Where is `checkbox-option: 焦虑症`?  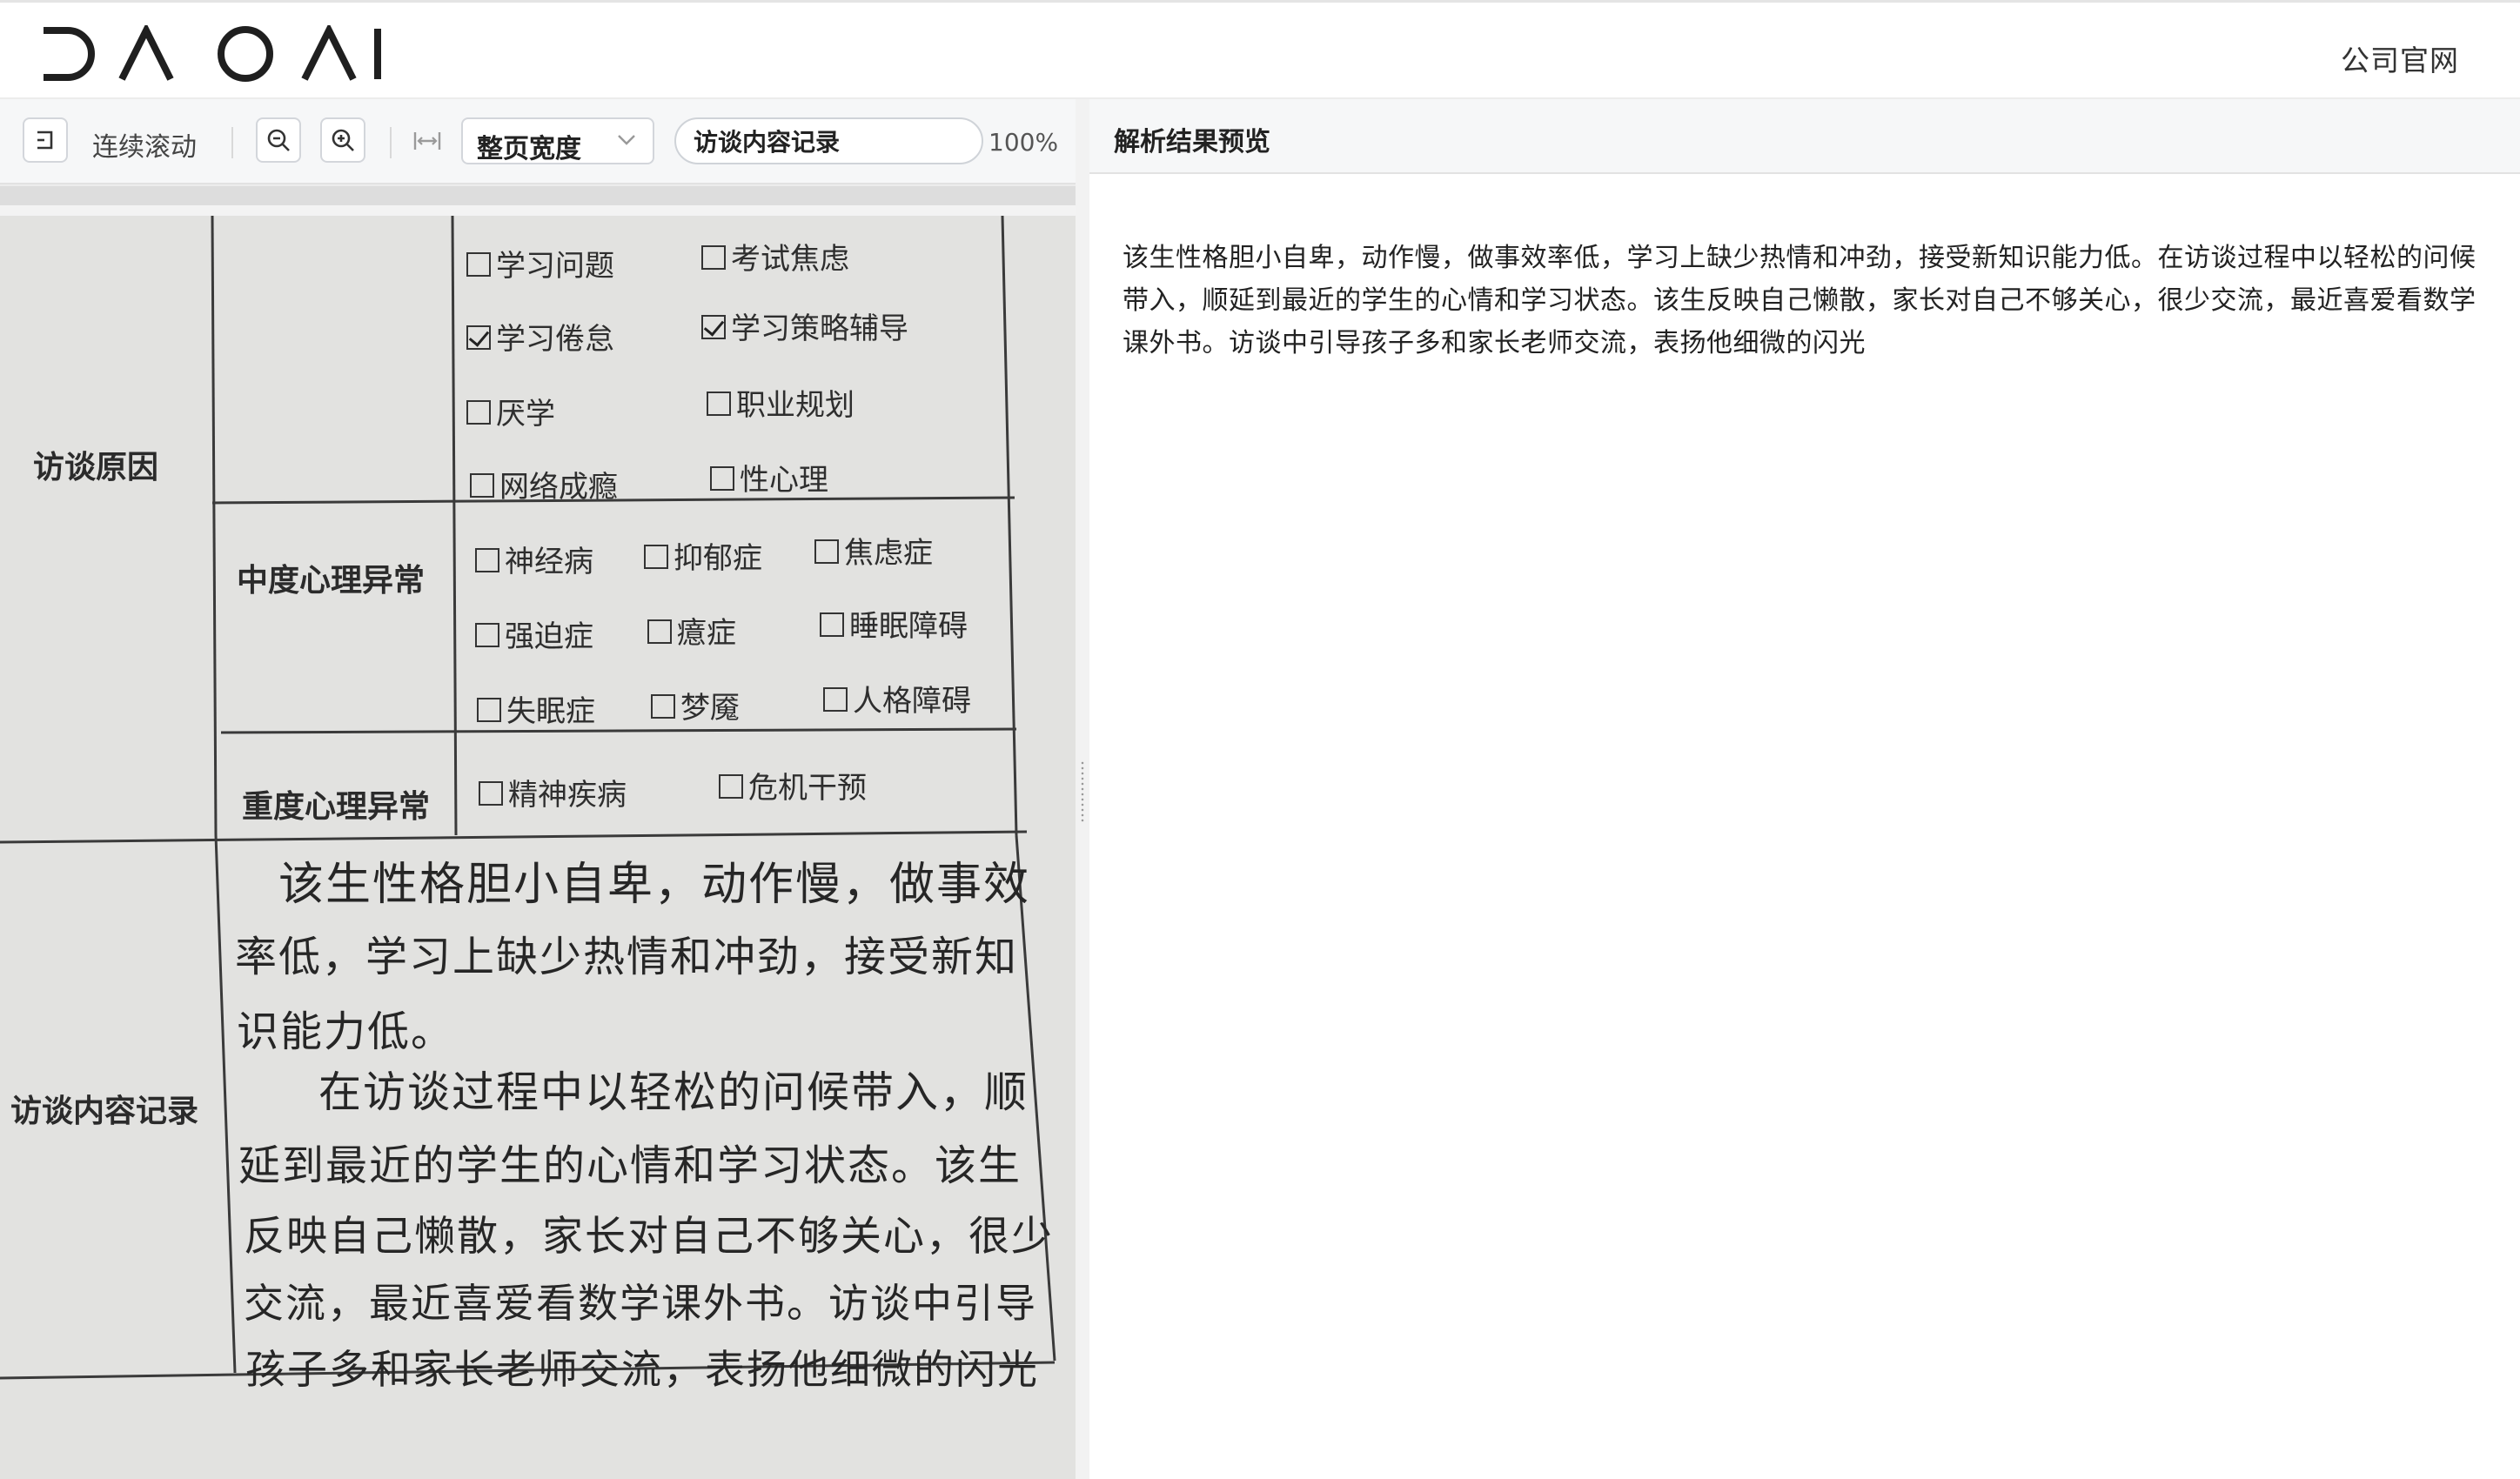
checkbox-option: 焦虑症 is located at coordinates (873, 550).